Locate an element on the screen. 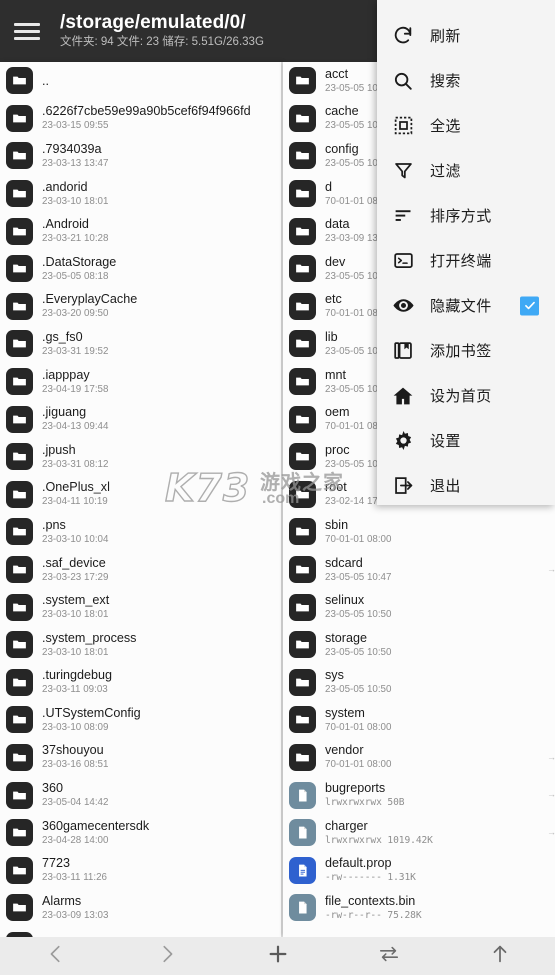 This screenshot has height=975, width=555. file-row: .andorid 23-03-10 18:01 is located at coordinates (140, 194).